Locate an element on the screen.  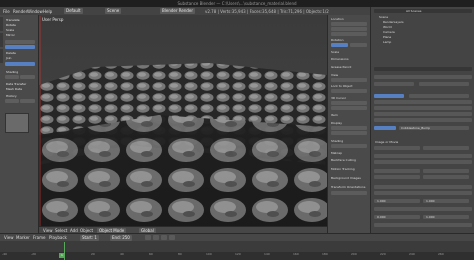
blend-row is located at coordinates (423, 209).